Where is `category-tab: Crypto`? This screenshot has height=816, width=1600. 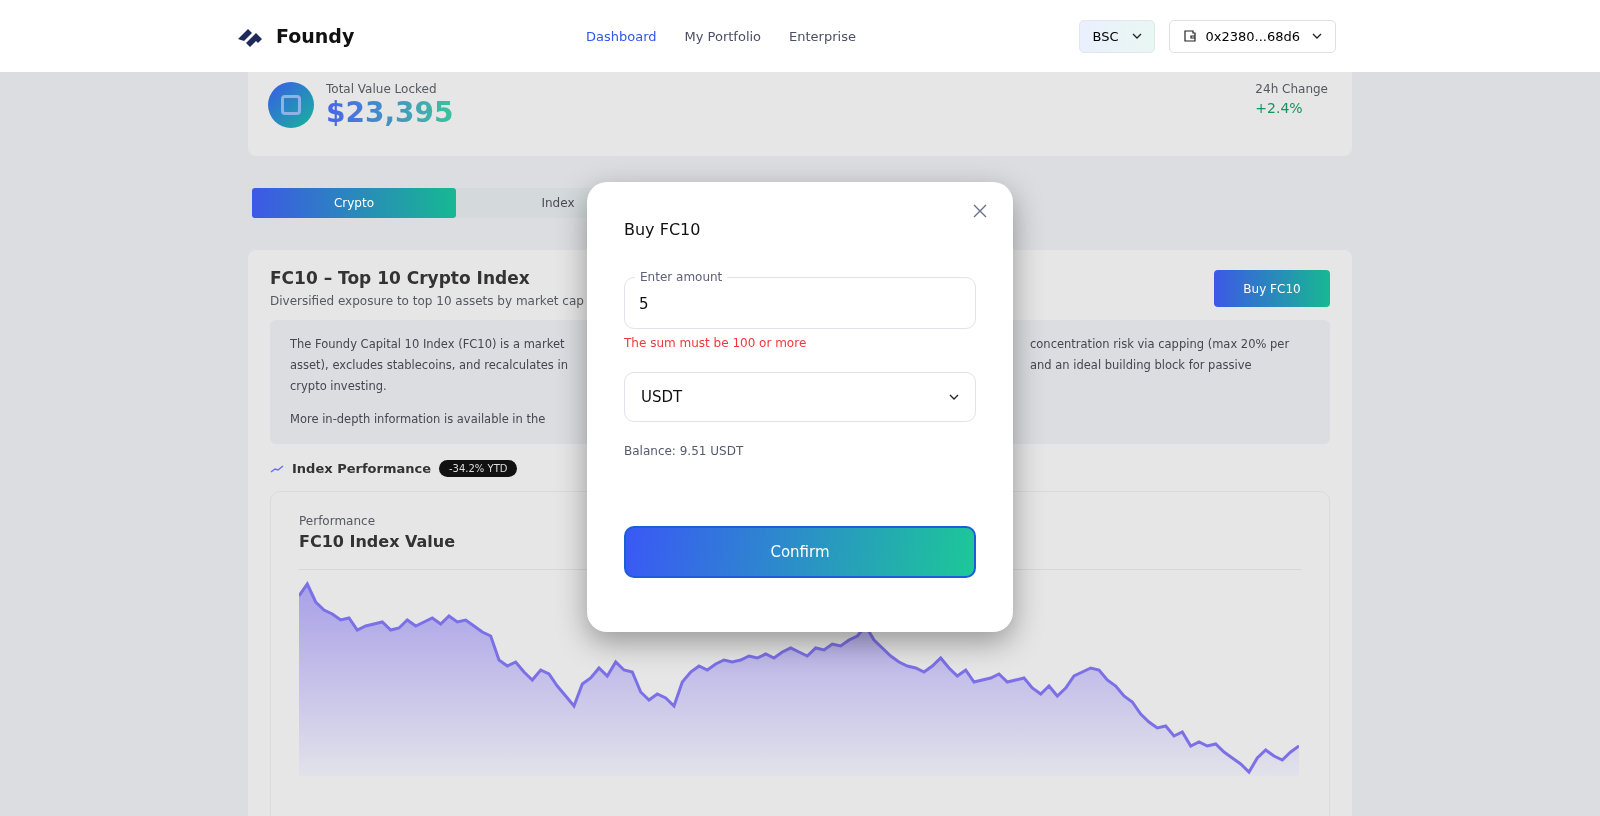 category-tab: Crypto is located at coordinates (354, 203).